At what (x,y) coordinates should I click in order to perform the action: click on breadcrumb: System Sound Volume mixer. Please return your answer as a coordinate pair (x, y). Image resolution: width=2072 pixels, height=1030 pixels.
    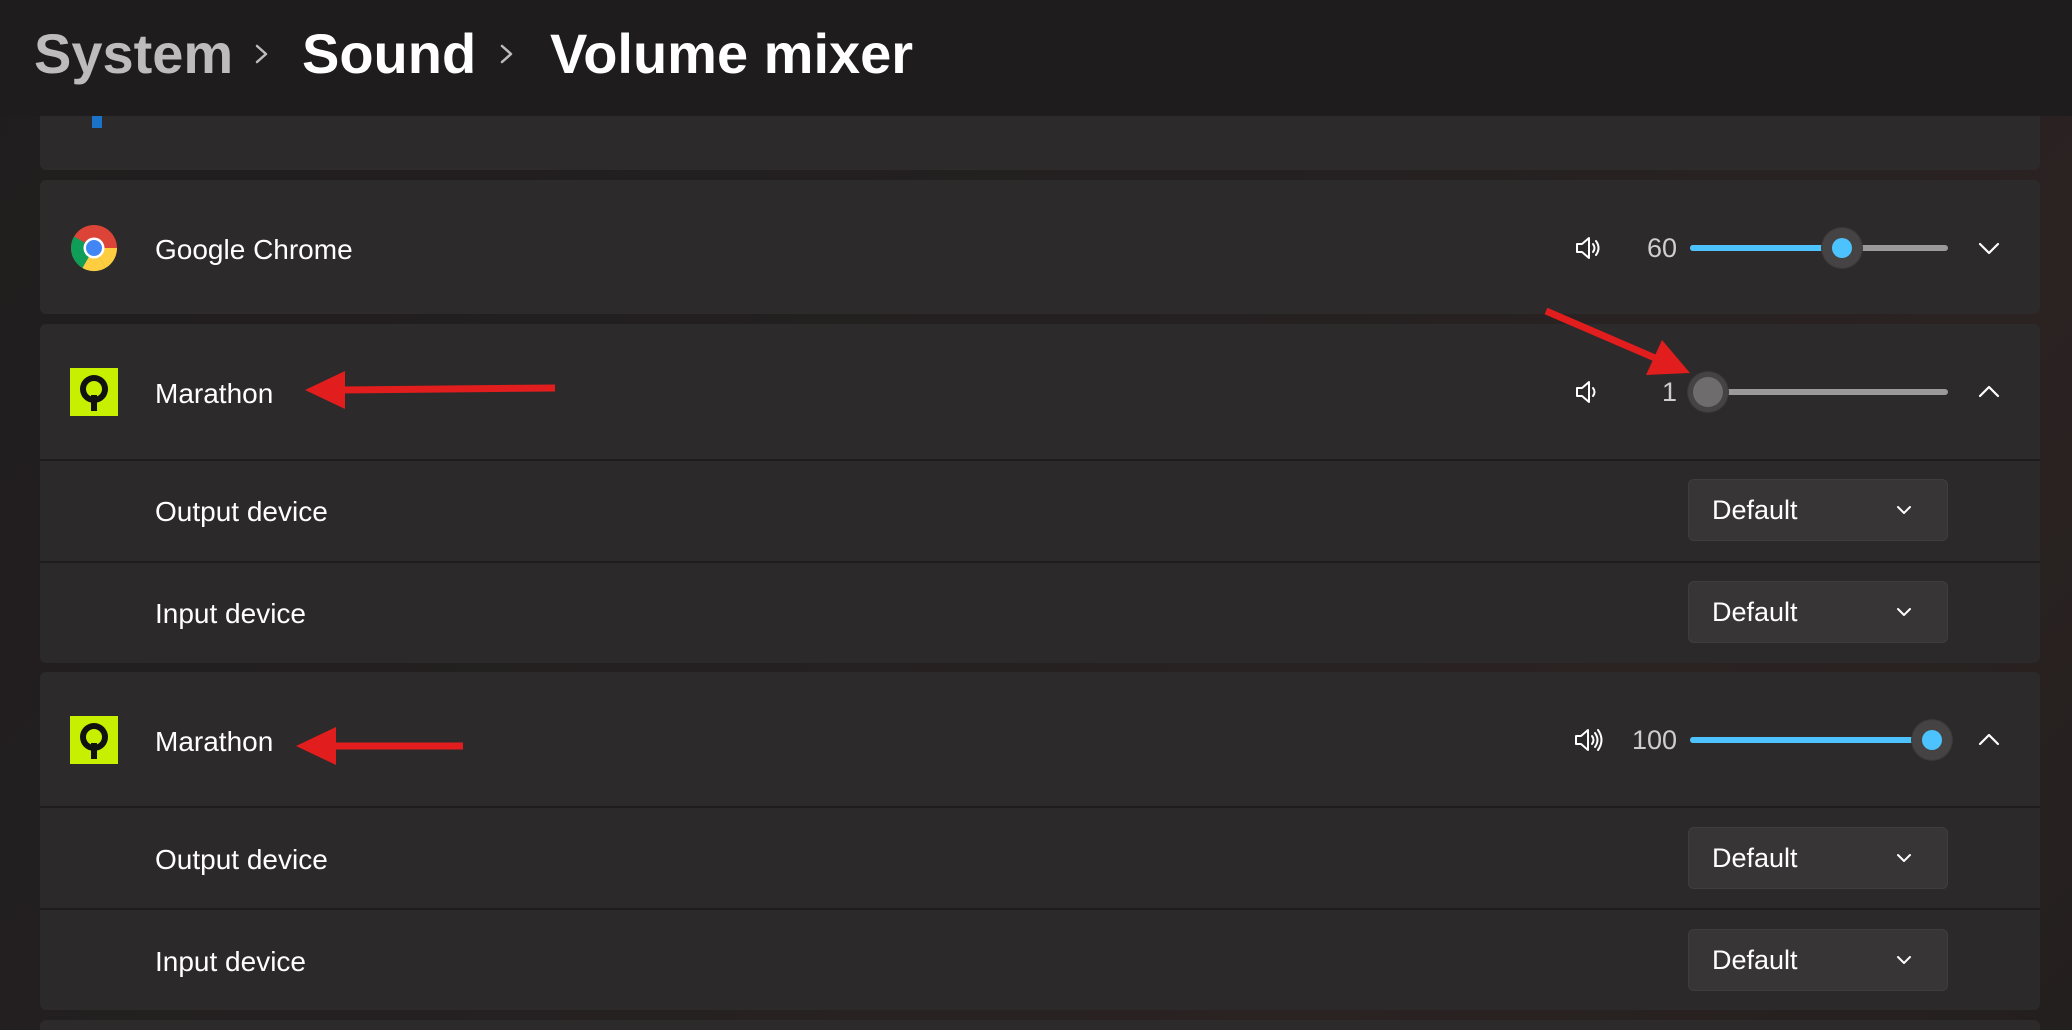
    Looking at the image, I should click on (1036, 58).